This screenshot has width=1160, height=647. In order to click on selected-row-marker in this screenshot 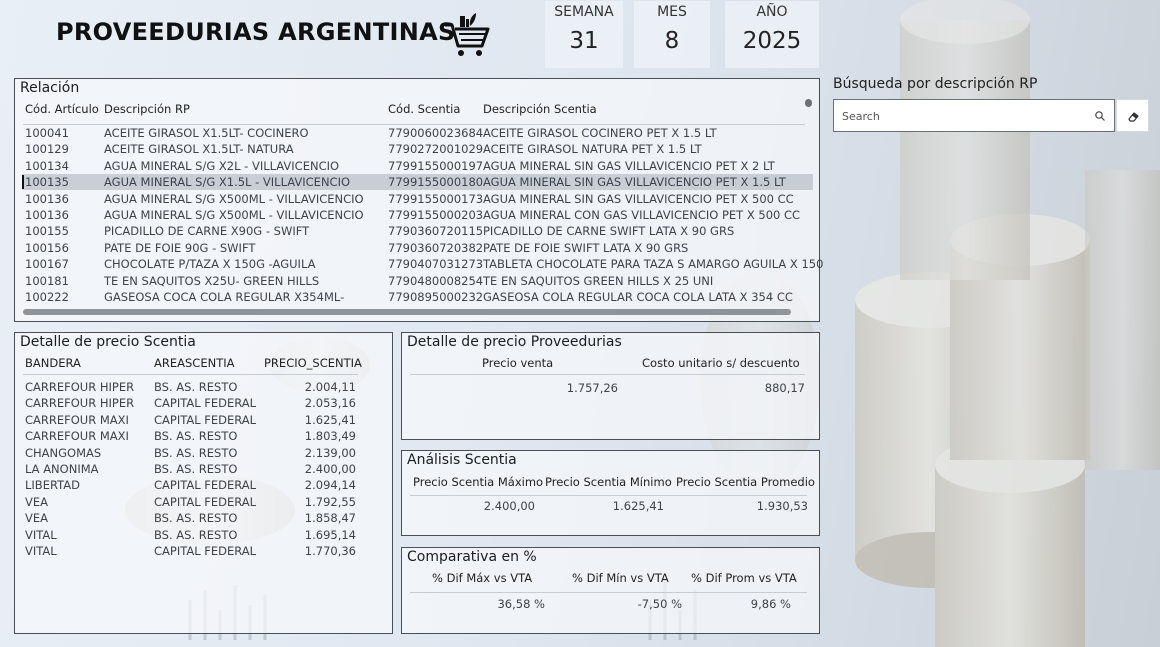, I will do `click(23, 182)`.